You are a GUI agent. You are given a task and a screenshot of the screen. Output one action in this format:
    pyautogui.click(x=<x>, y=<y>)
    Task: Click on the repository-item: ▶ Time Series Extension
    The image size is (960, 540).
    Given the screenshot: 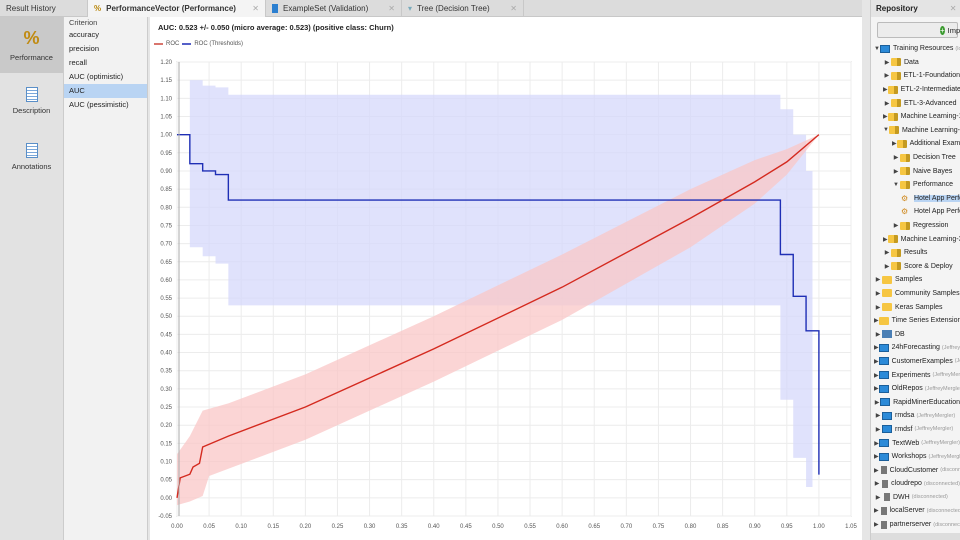 What is the action you would take?
    pyautogui.click(x=915, y=321)
    